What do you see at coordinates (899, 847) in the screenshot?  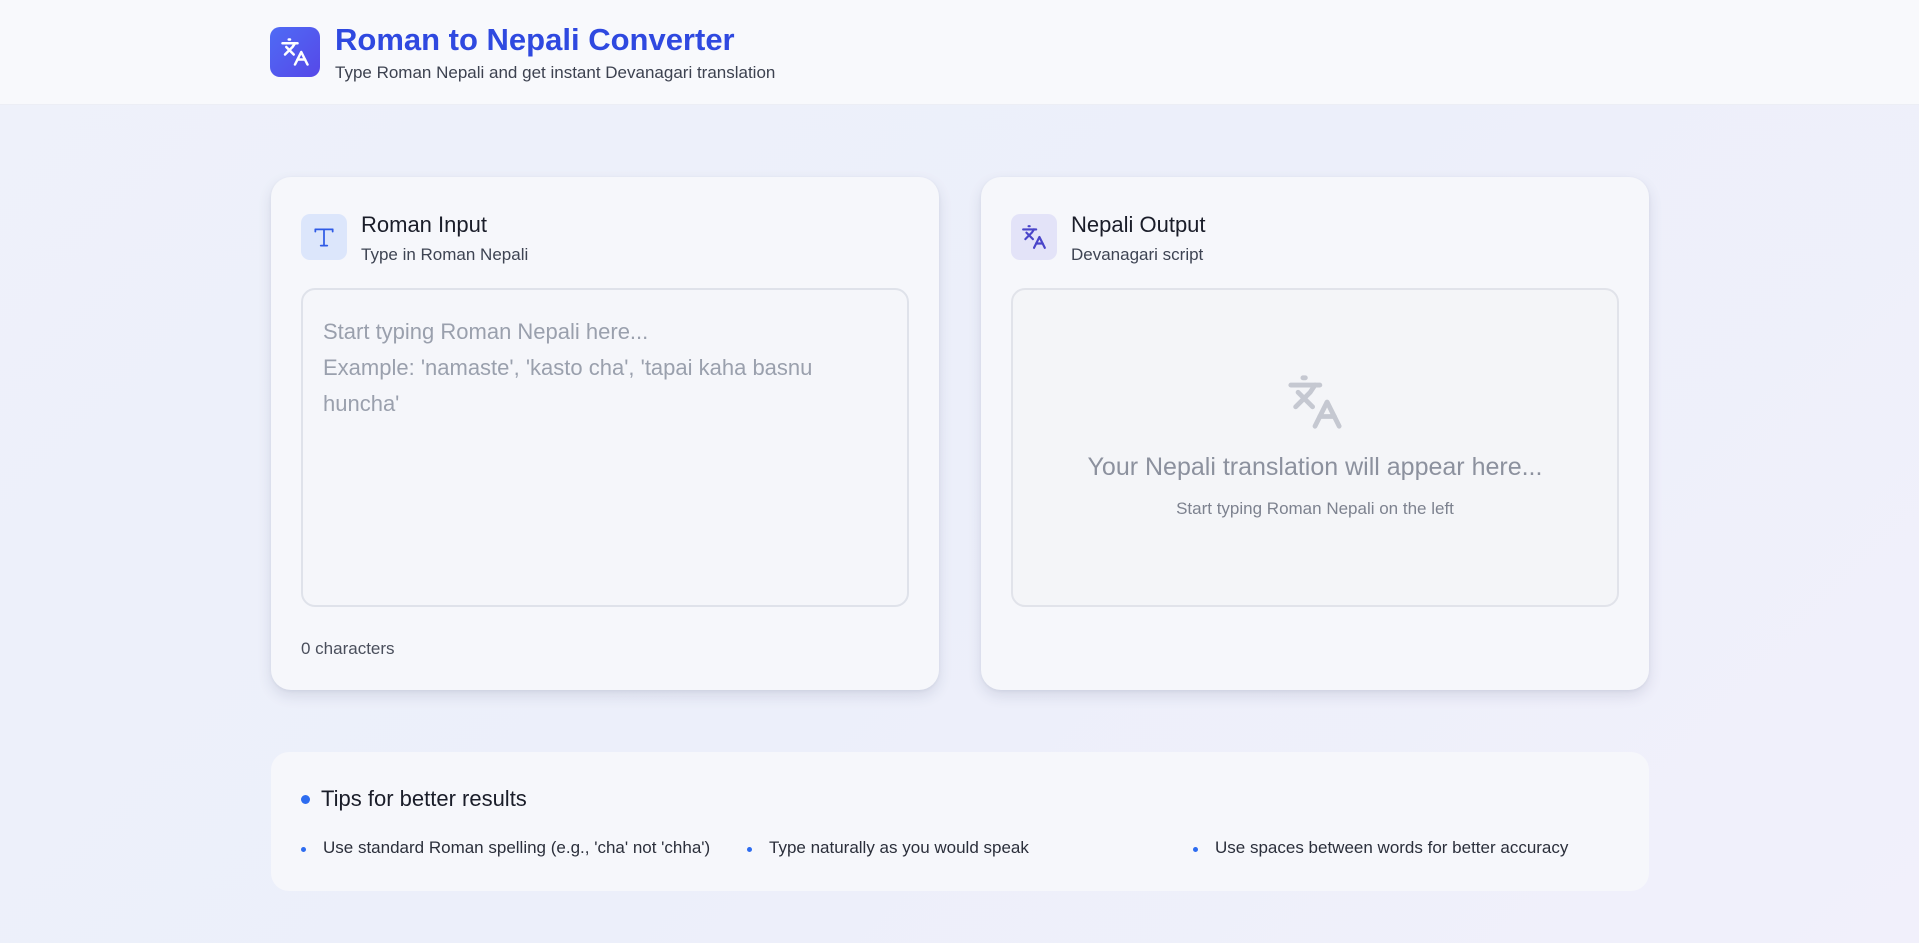 I see `tip-text: Type naturally as you would speak` at bounding box center [899, 847].